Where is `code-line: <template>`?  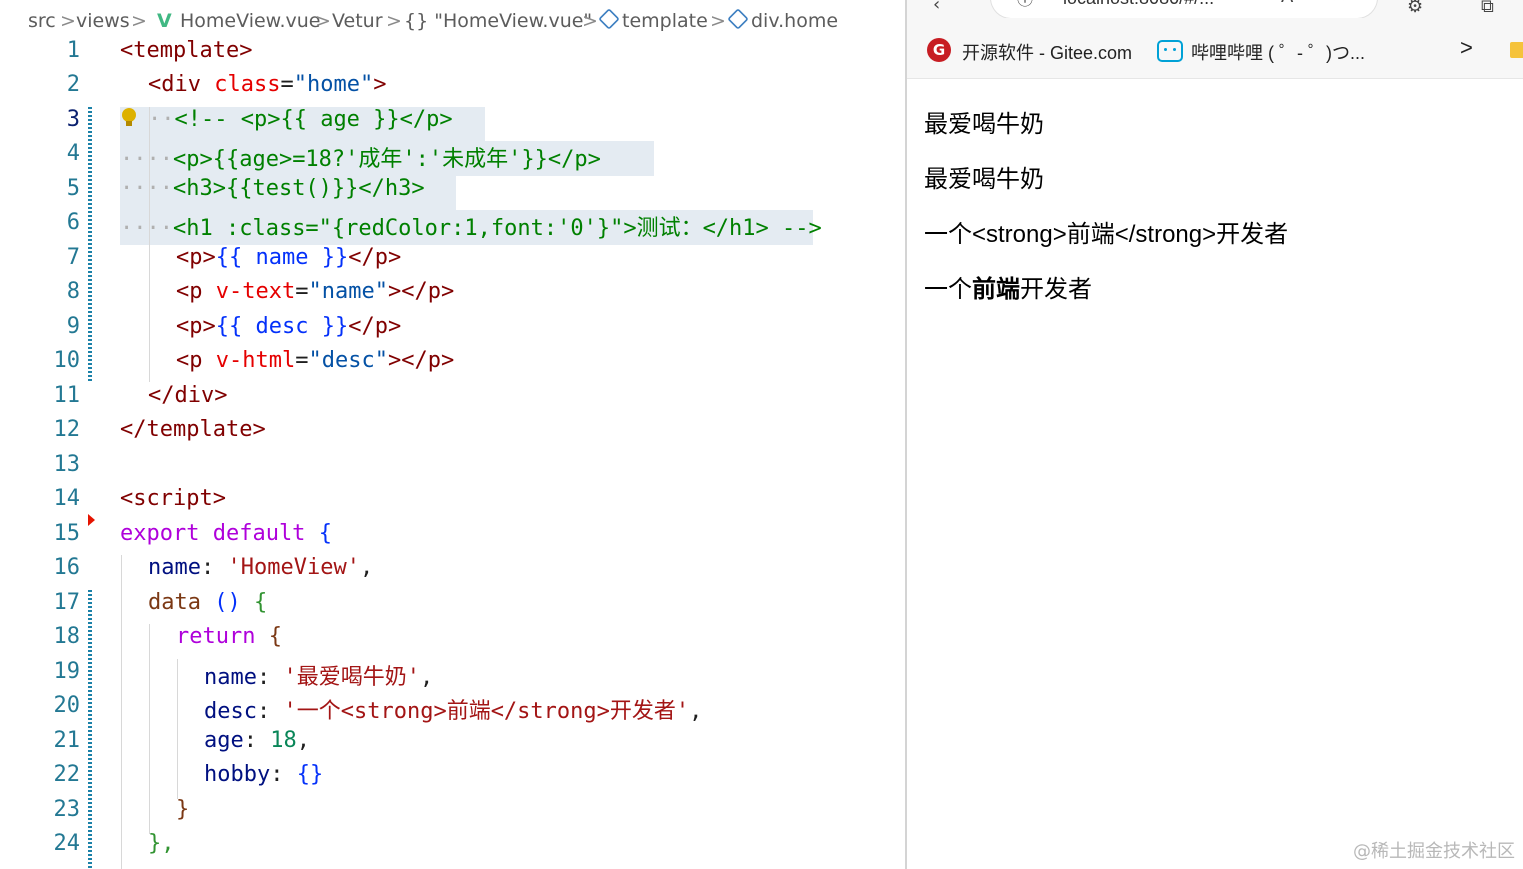
code-line: <template> is located at coordinates (186, 55).